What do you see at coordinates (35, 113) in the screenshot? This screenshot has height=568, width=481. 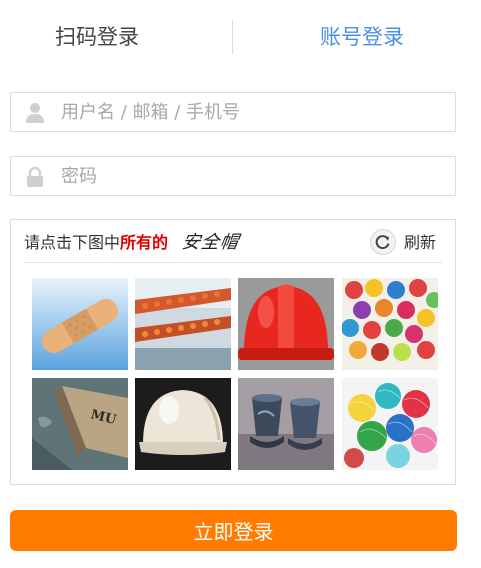 I see `user-icon` at bounding box center [35, 113].